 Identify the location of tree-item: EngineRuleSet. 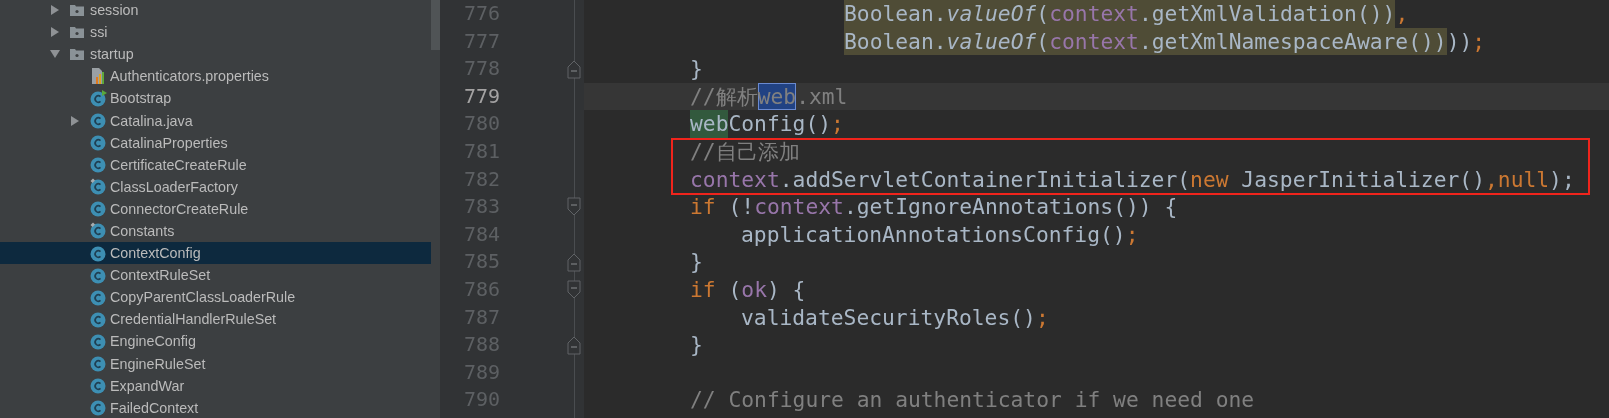
(215, 363).